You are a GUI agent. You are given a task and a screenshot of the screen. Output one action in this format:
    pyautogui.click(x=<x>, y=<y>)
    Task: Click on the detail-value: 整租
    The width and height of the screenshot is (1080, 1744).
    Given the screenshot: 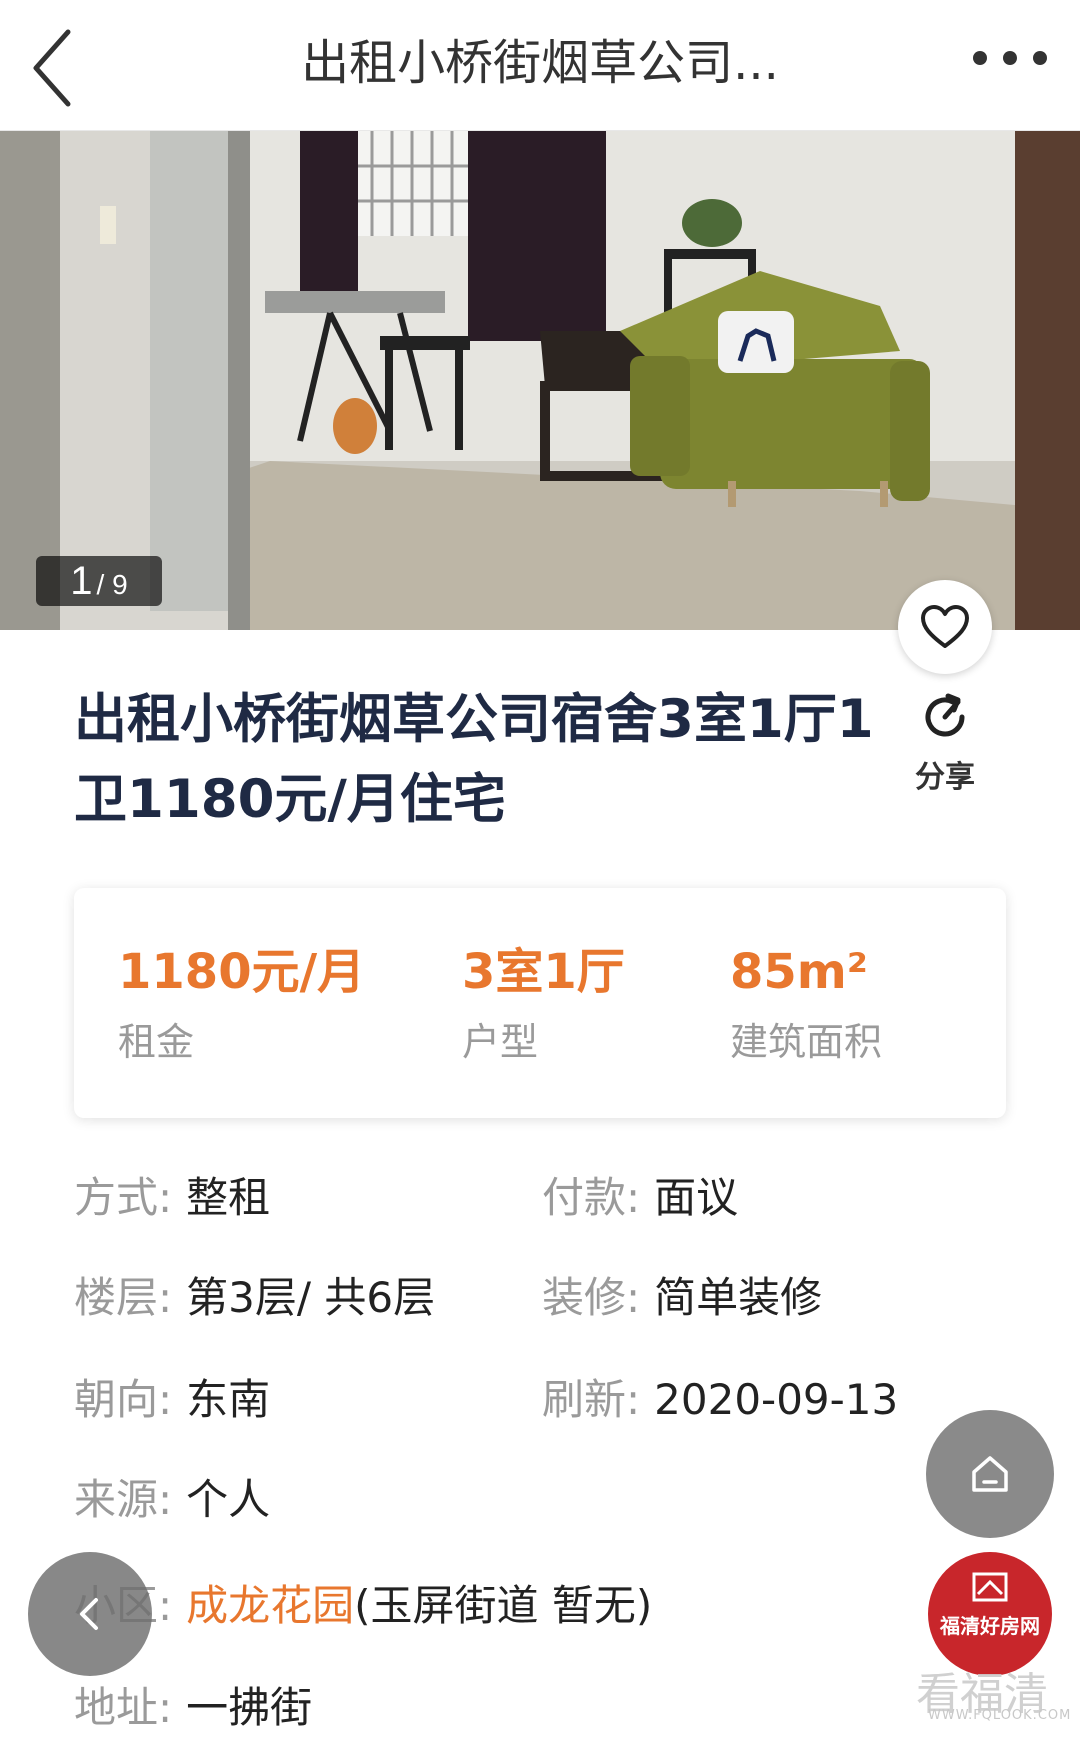 What is the action you would take?
    pyautogui.click(x=228, y=1197)
    